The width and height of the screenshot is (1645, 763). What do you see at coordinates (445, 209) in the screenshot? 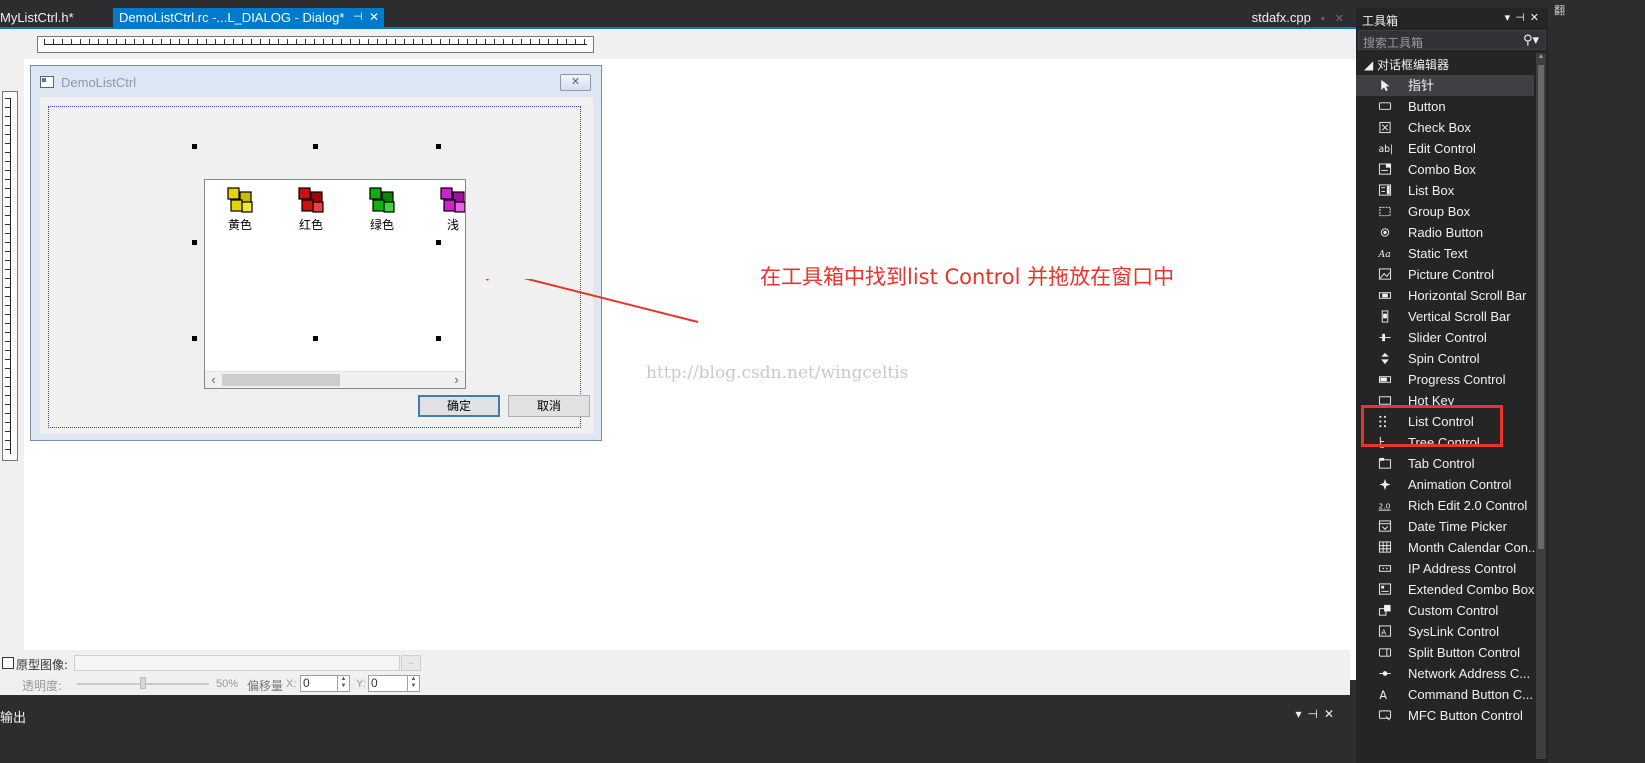
I see `list-item: 浅` at bounding box center [445, 209].